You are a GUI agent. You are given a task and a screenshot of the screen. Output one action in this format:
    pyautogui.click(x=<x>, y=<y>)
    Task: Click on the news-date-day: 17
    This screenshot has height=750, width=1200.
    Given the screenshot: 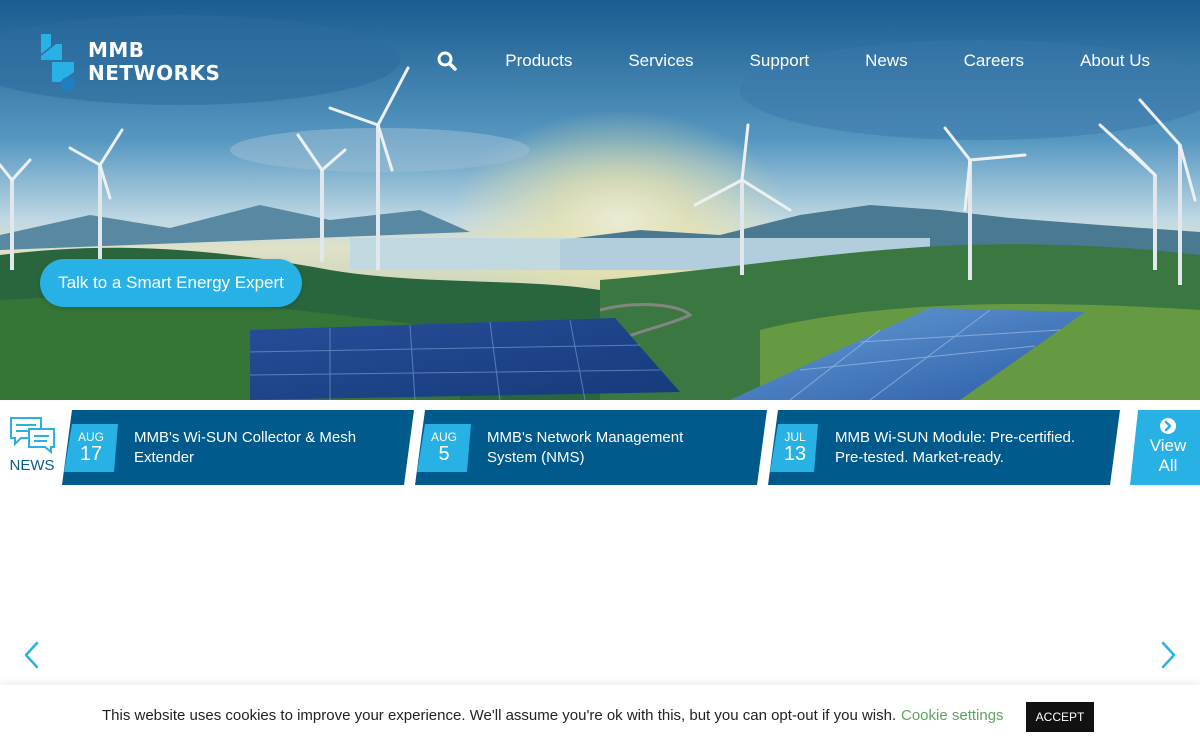 What is the action you would take?
    pyautogui.click(x=91, y=454)
    